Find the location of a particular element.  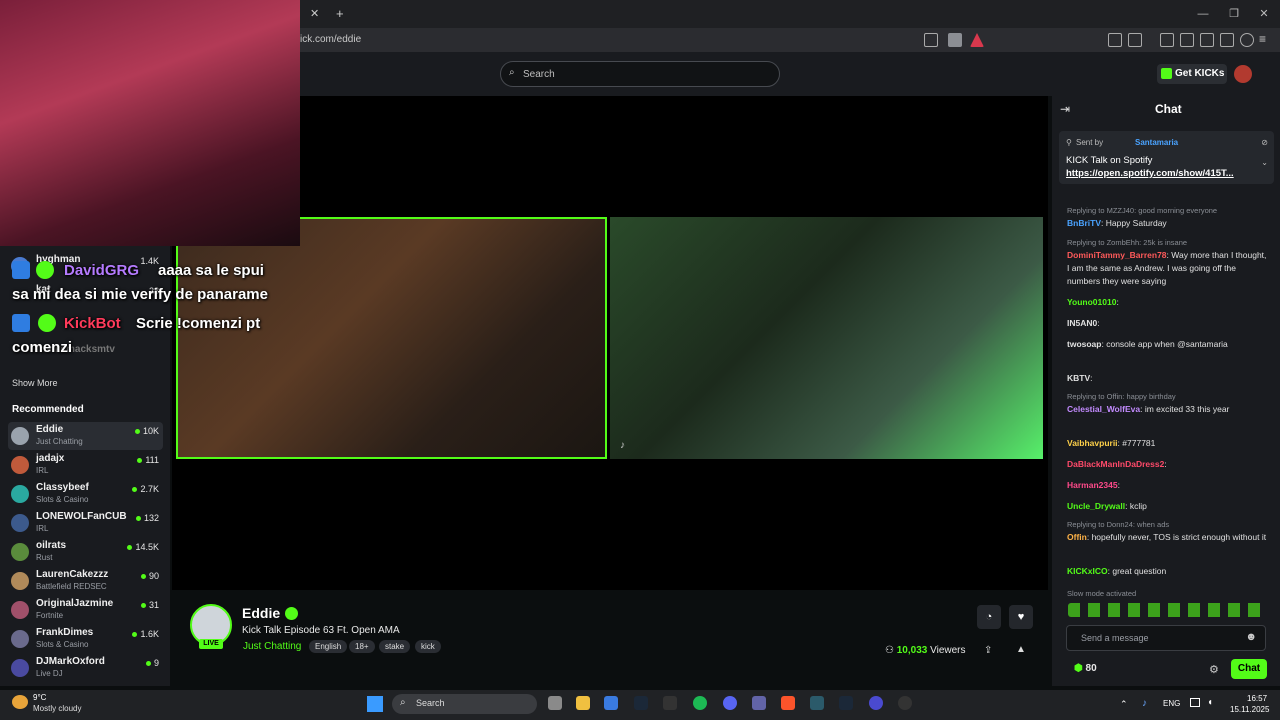

viewer-count: 31 is located at coordinates (149, 605).